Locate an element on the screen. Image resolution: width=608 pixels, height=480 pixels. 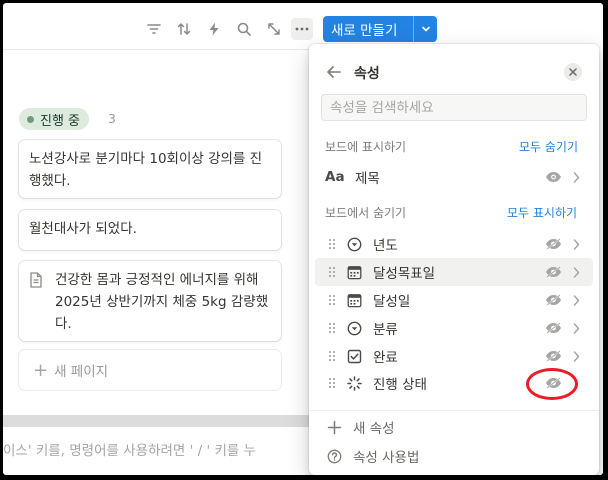
property-row-goal-date: 달성목표일 is located at coordinates (454, 272).